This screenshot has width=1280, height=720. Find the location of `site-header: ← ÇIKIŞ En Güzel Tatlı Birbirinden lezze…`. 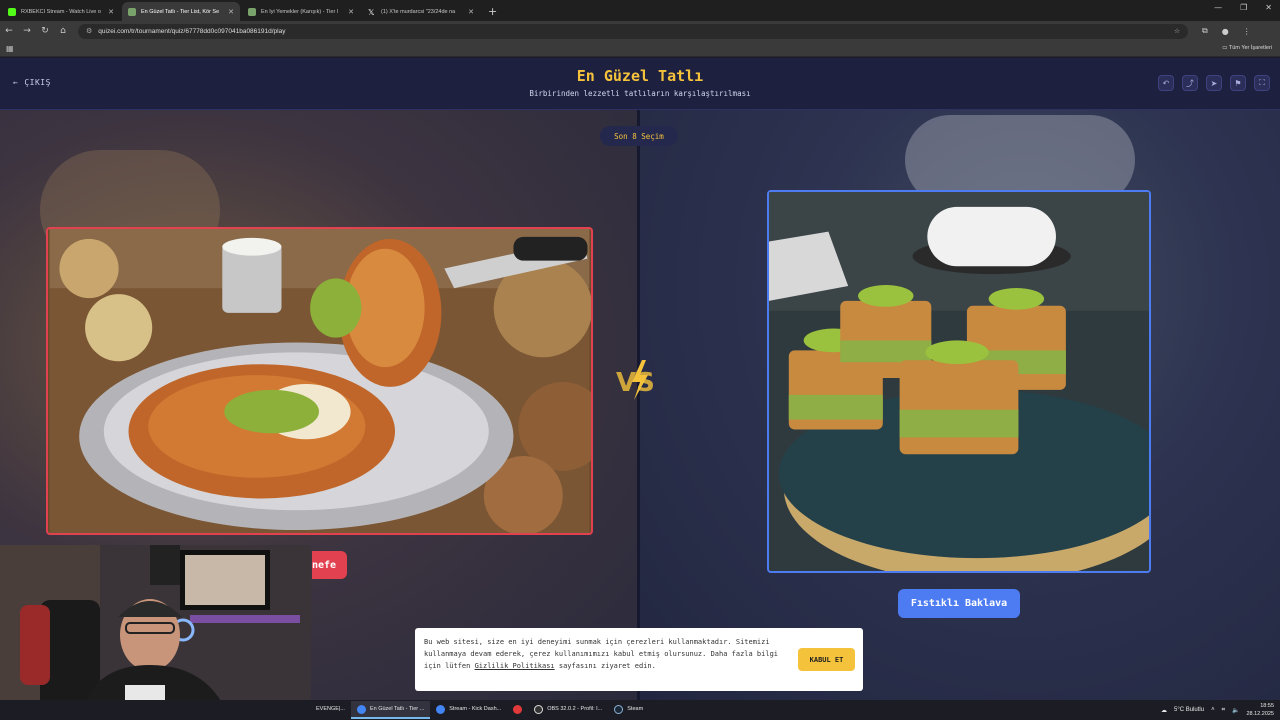

site-header: ← ÇIKIŞ En Güzel Tatlı Birbirinden lezze… is located at coordinates (640, 84).